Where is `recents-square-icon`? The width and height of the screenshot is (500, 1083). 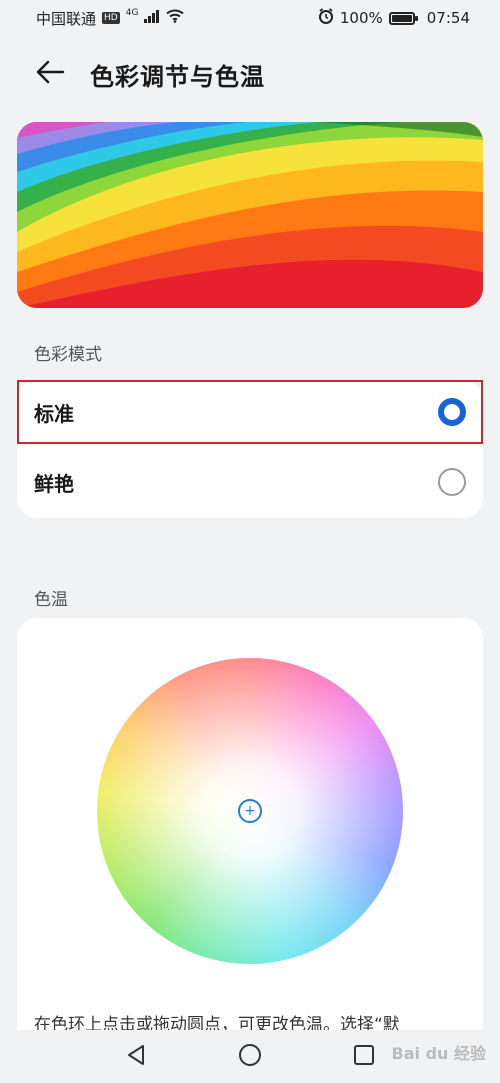
recents-square-icon is located at coordinates (364, 1057).